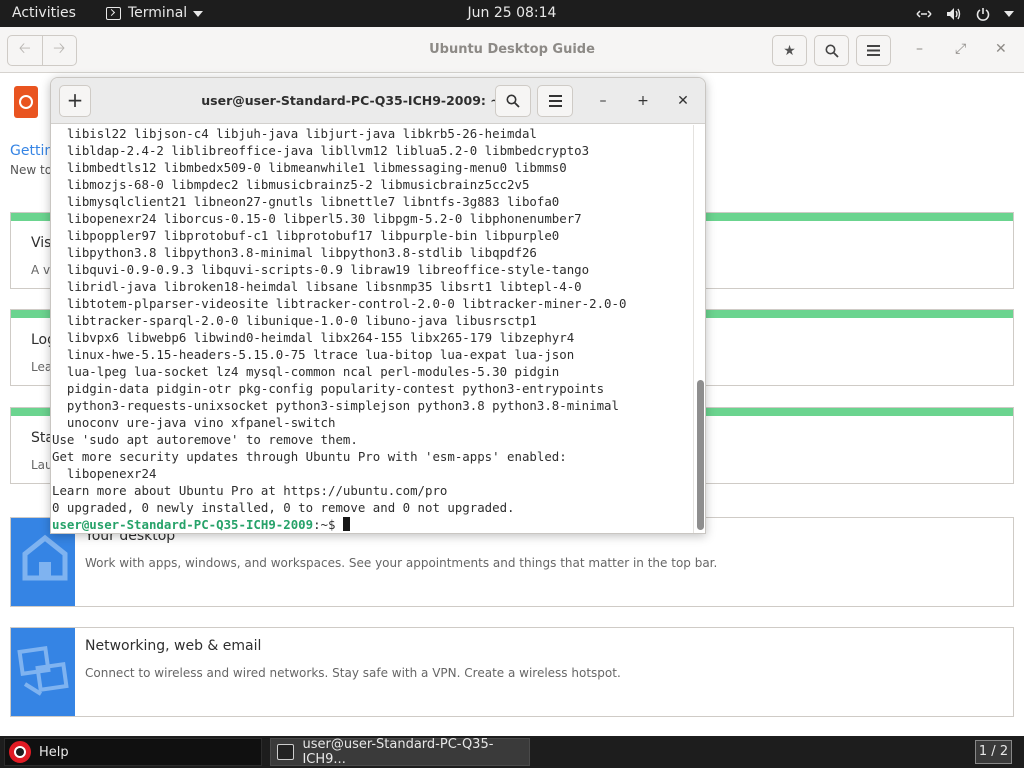 This screenshot has height=768, width=1024. I want to click on new-tab-button: +, so click(75, 101).